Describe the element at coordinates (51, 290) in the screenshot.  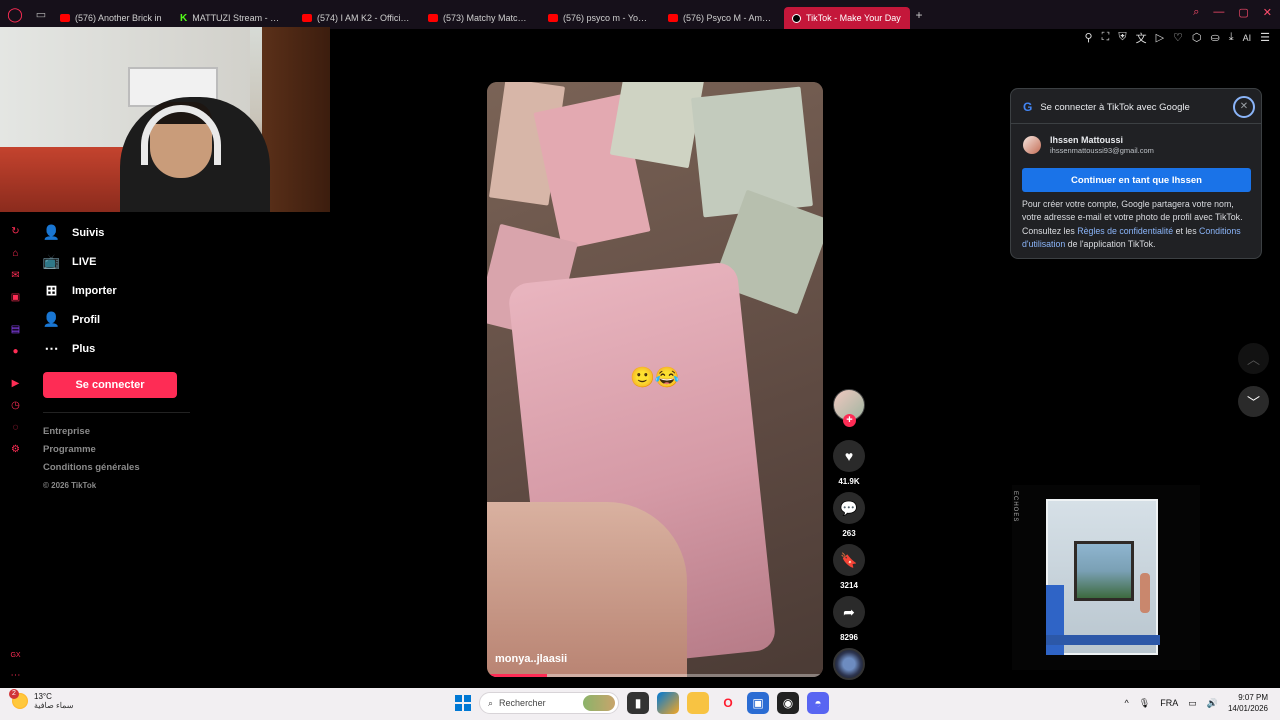
I see `upload-icon: ⊞` at that location.